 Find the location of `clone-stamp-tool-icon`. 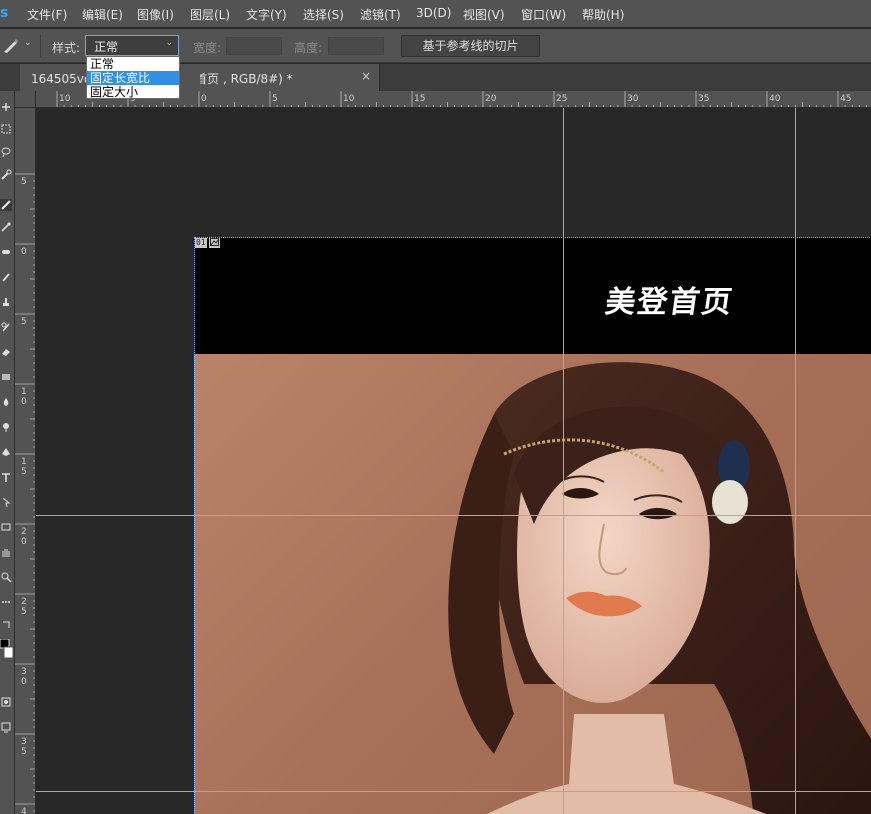

clone-stamp-tool-icon is located at coordinates (6, 302).